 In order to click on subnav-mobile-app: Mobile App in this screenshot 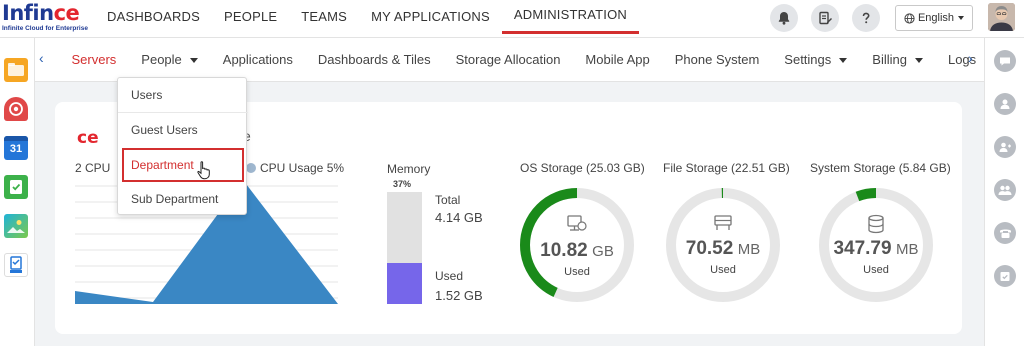, I will do `click(617, 60)`.